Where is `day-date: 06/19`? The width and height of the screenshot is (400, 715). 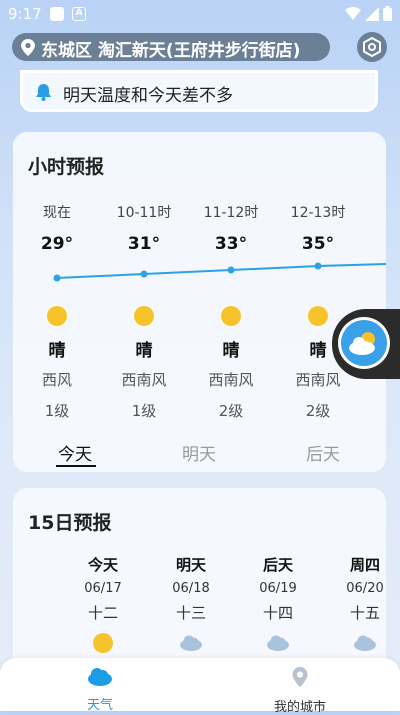
day-date: 06/19 is located at coordinates (278, 588).